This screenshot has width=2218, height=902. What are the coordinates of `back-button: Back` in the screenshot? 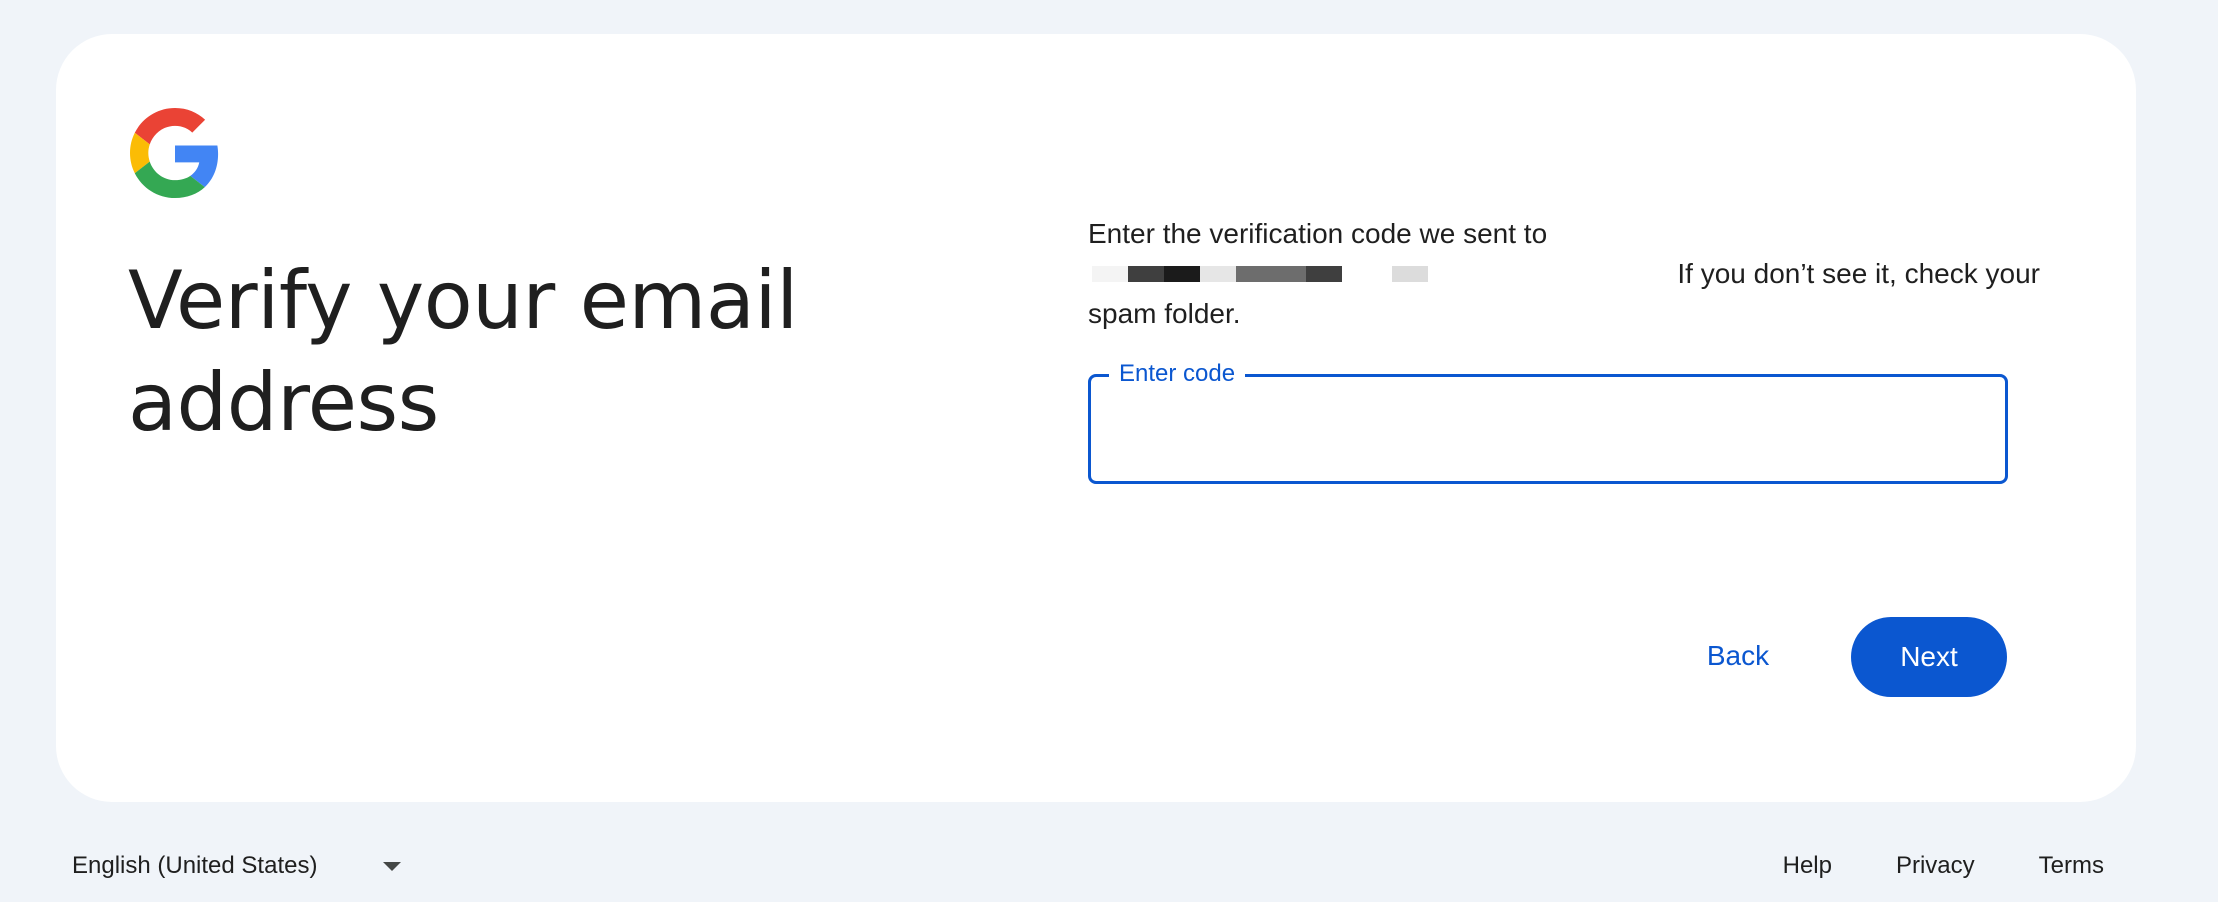 It's located at (1738, 656).